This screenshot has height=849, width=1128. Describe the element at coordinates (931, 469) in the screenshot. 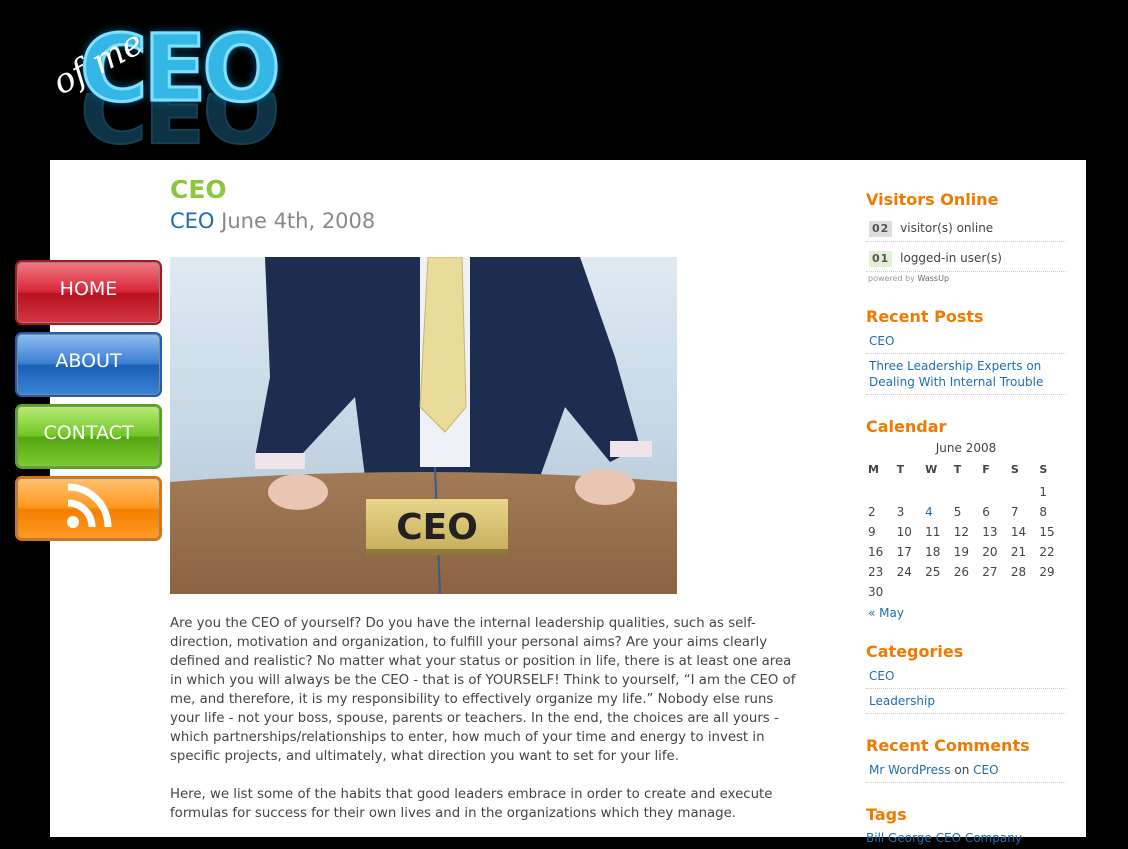

I see `calendar-day-header: W` at that location.